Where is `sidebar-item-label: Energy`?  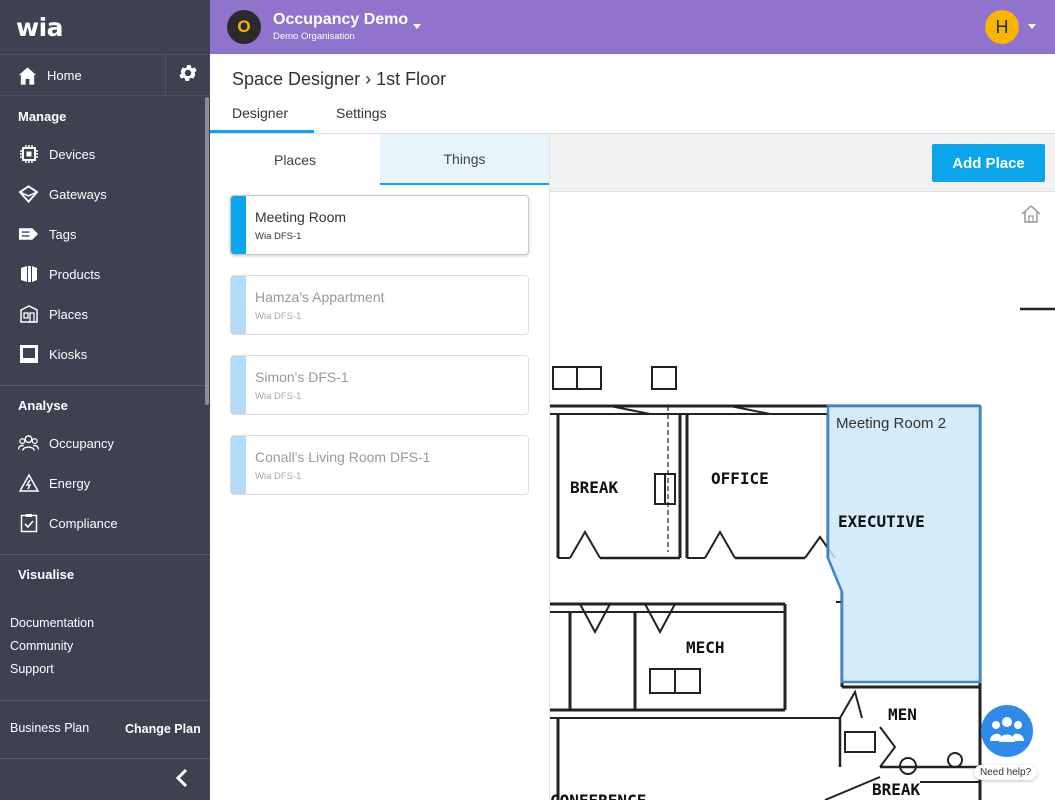
sidebar-item-label: Energy is located at coordinates (70, 483).